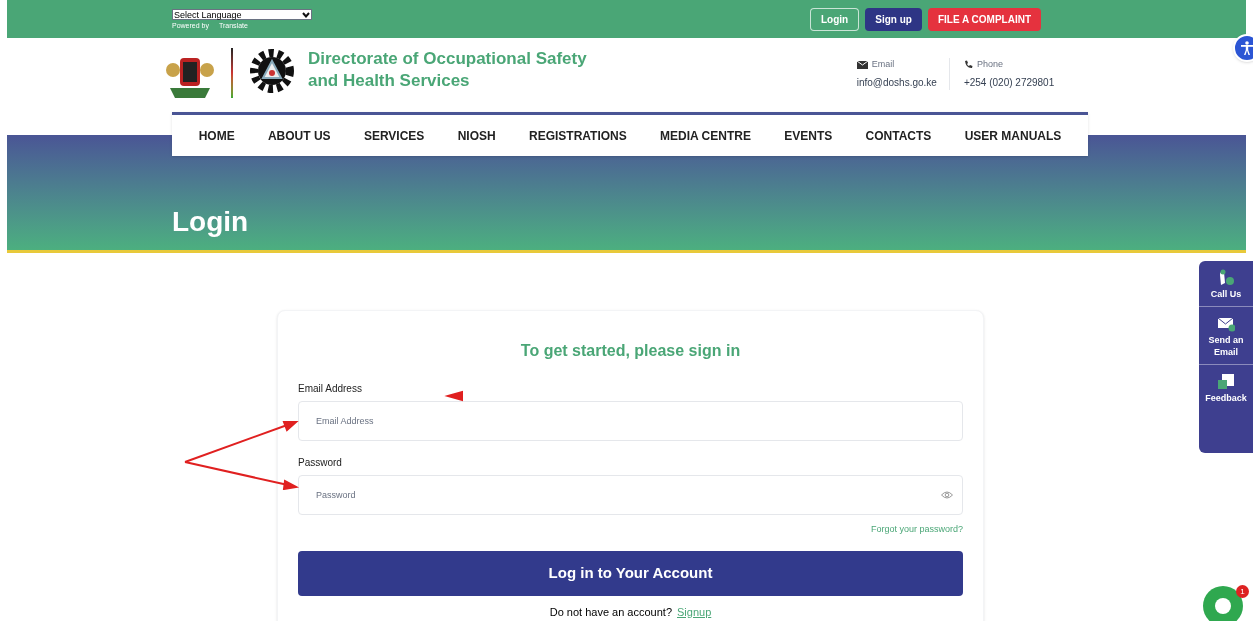 The height and width of the screenshot is (621, 1253). Describe the element at coordinates (330, 389) in the screenshot. I see `field-label: Email Address` at that location.